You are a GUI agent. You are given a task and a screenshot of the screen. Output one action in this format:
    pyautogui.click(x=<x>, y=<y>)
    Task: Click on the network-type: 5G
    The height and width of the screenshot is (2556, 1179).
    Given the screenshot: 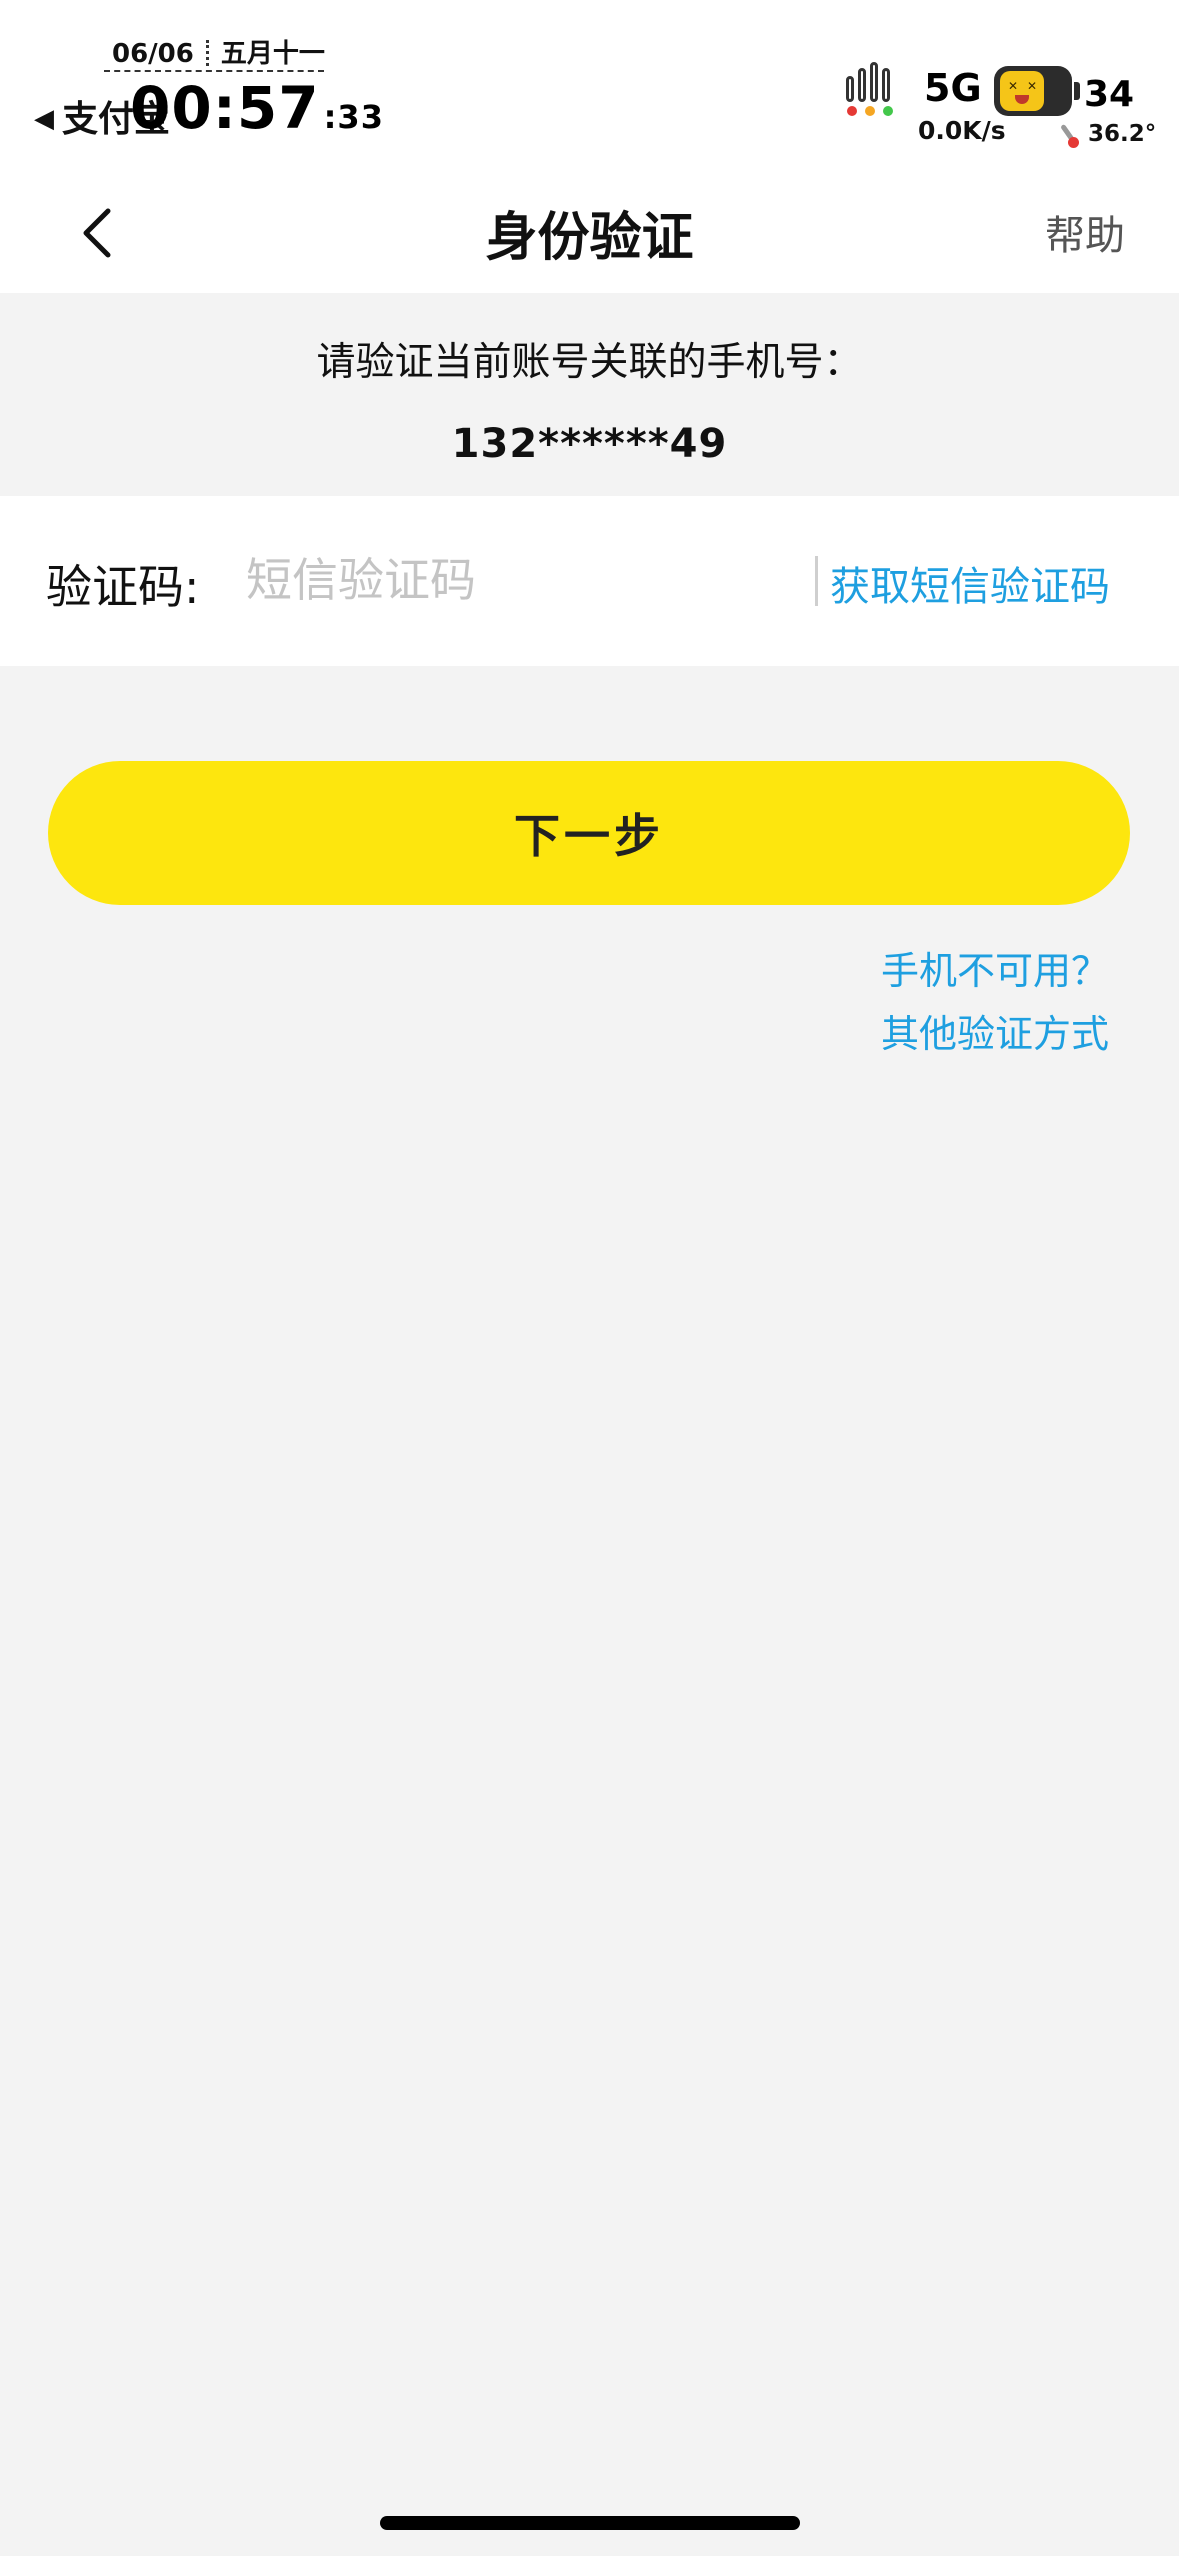 What is the action you would take?
    pyautogui.click(x=953, y=88)
    